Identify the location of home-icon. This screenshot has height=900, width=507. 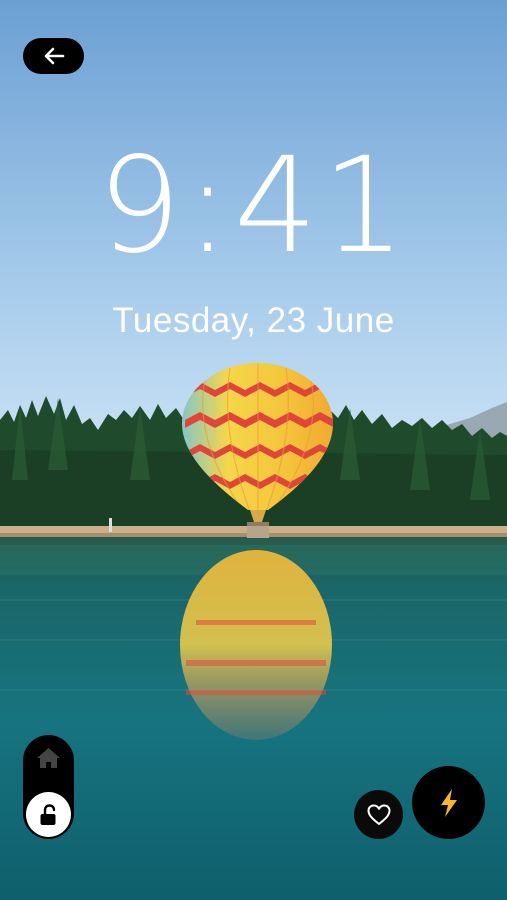
(48, 758).